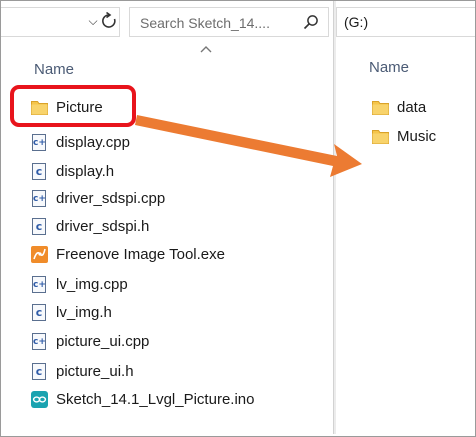 Image resolution: width=476 pixels, height=437 pixels. Describe the element at coordinates (95, 371) in the screenshot. I see `file-name: picture_ui.h` at that location.